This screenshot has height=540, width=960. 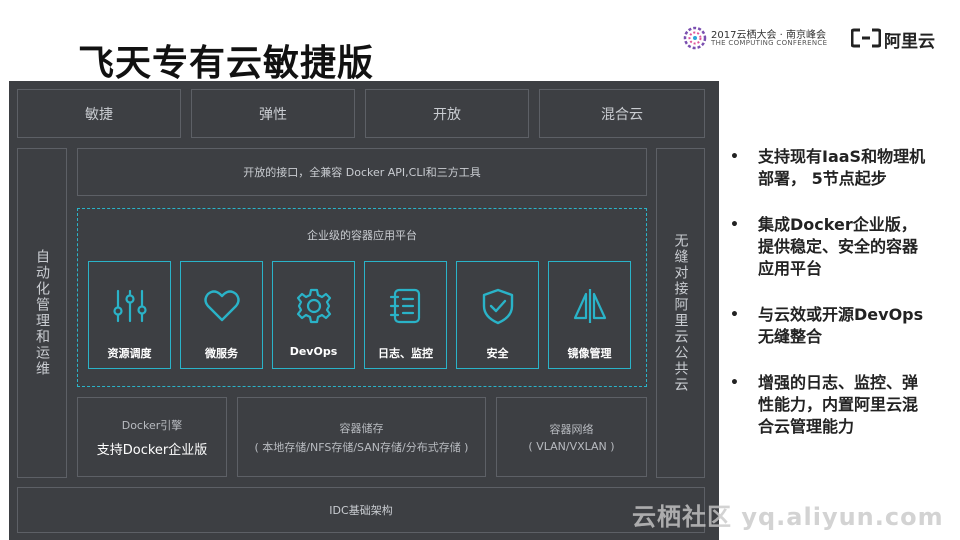 What do you see at coordinates (788, 517) in the screenshot?
I see `watermark: 云栖社区 yq.aliyun.com` at bounding box center [788, 517].